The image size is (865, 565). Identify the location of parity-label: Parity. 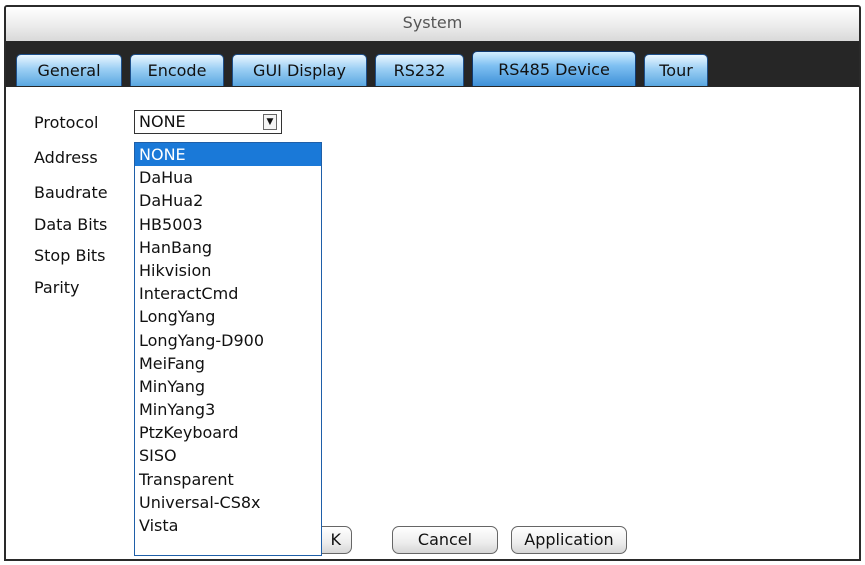
(57, 287).